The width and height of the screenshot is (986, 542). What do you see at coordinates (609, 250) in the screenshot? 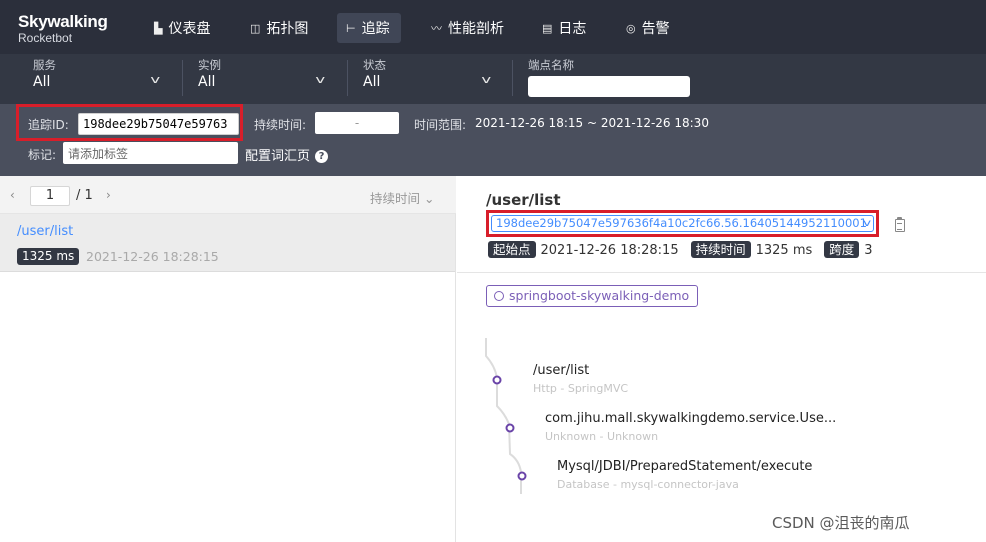
I see `start-value: 2021-12-26 18:28:15` at bounding box center [609, 250].